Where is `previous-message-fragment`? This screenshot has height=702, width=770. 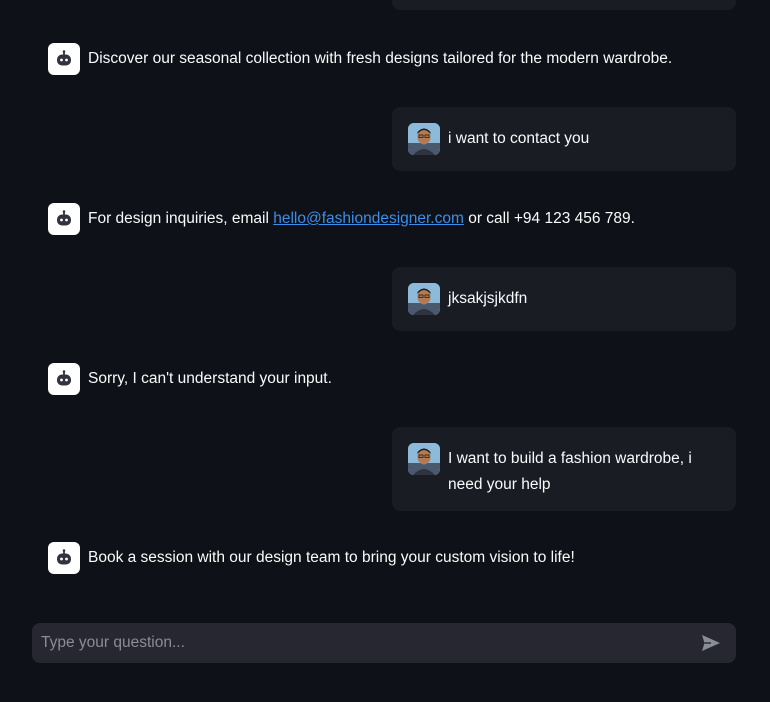 previous-message-fragment is located at coordinates (564, 5).